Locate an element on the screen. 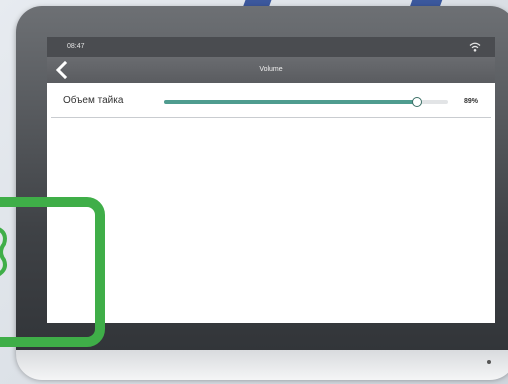  volume-slider is located at coordinates (306, 102).